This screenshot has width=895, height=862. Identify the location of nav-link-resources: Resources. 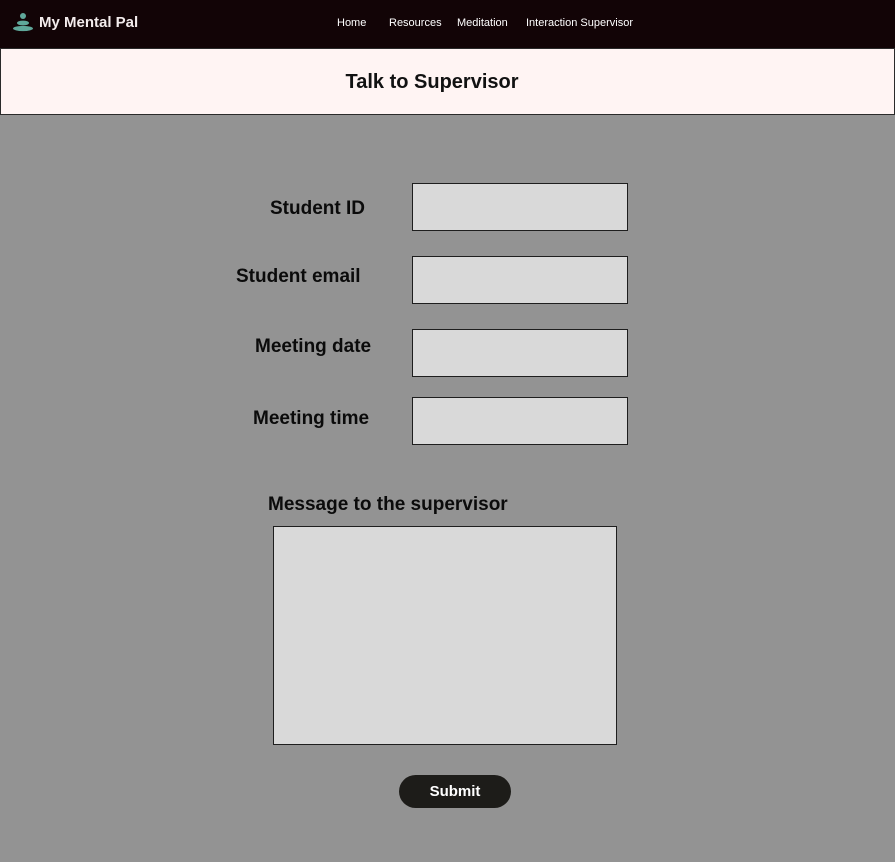
(415, 23).